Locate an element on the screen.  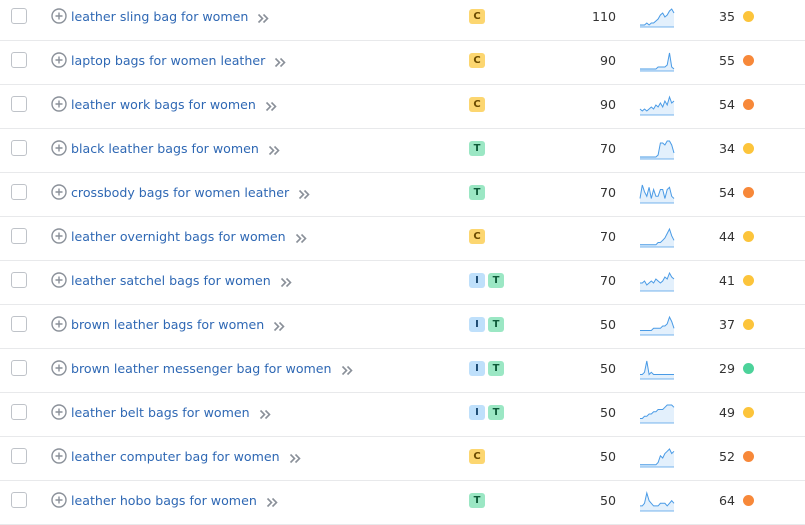
kd-value: 49 is located at coordinates (726, 412).